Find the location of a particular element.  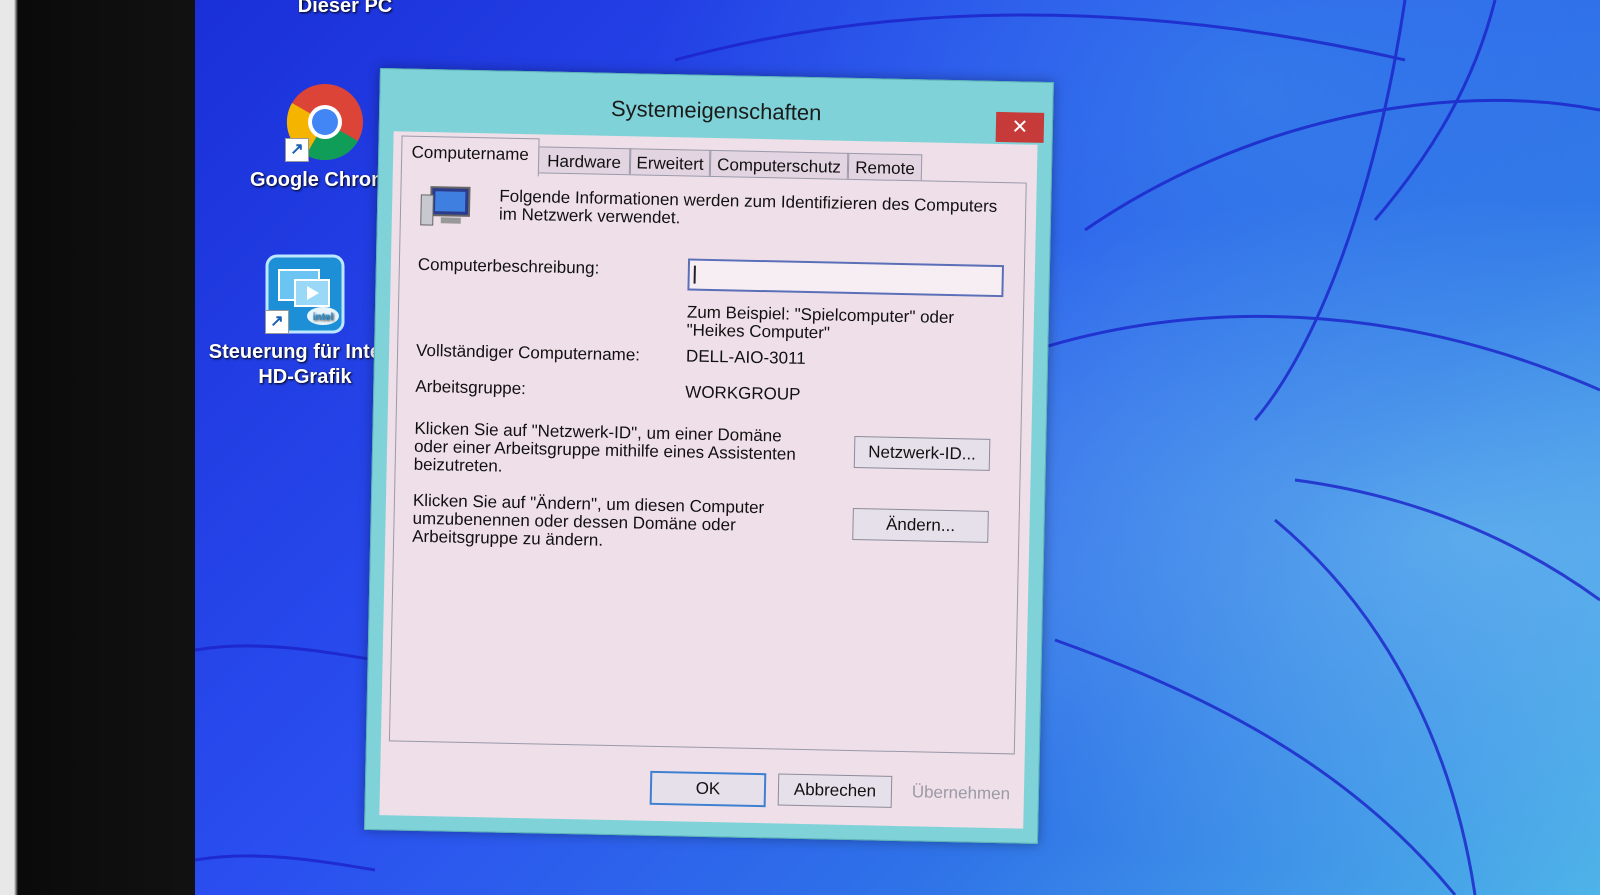

computer-icon is located at coordinates (446, 207).